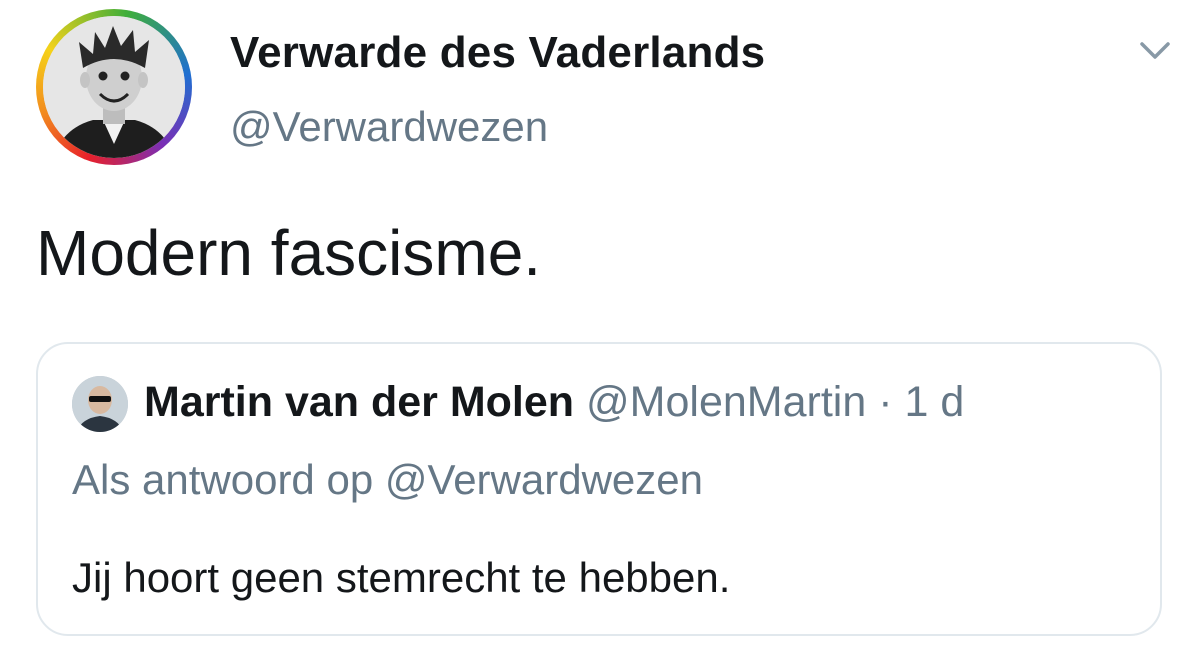 The height and width of the screenshot is (669, 1200). I want to click on reply-prefix: Als antwoord op, so click(223, 479).